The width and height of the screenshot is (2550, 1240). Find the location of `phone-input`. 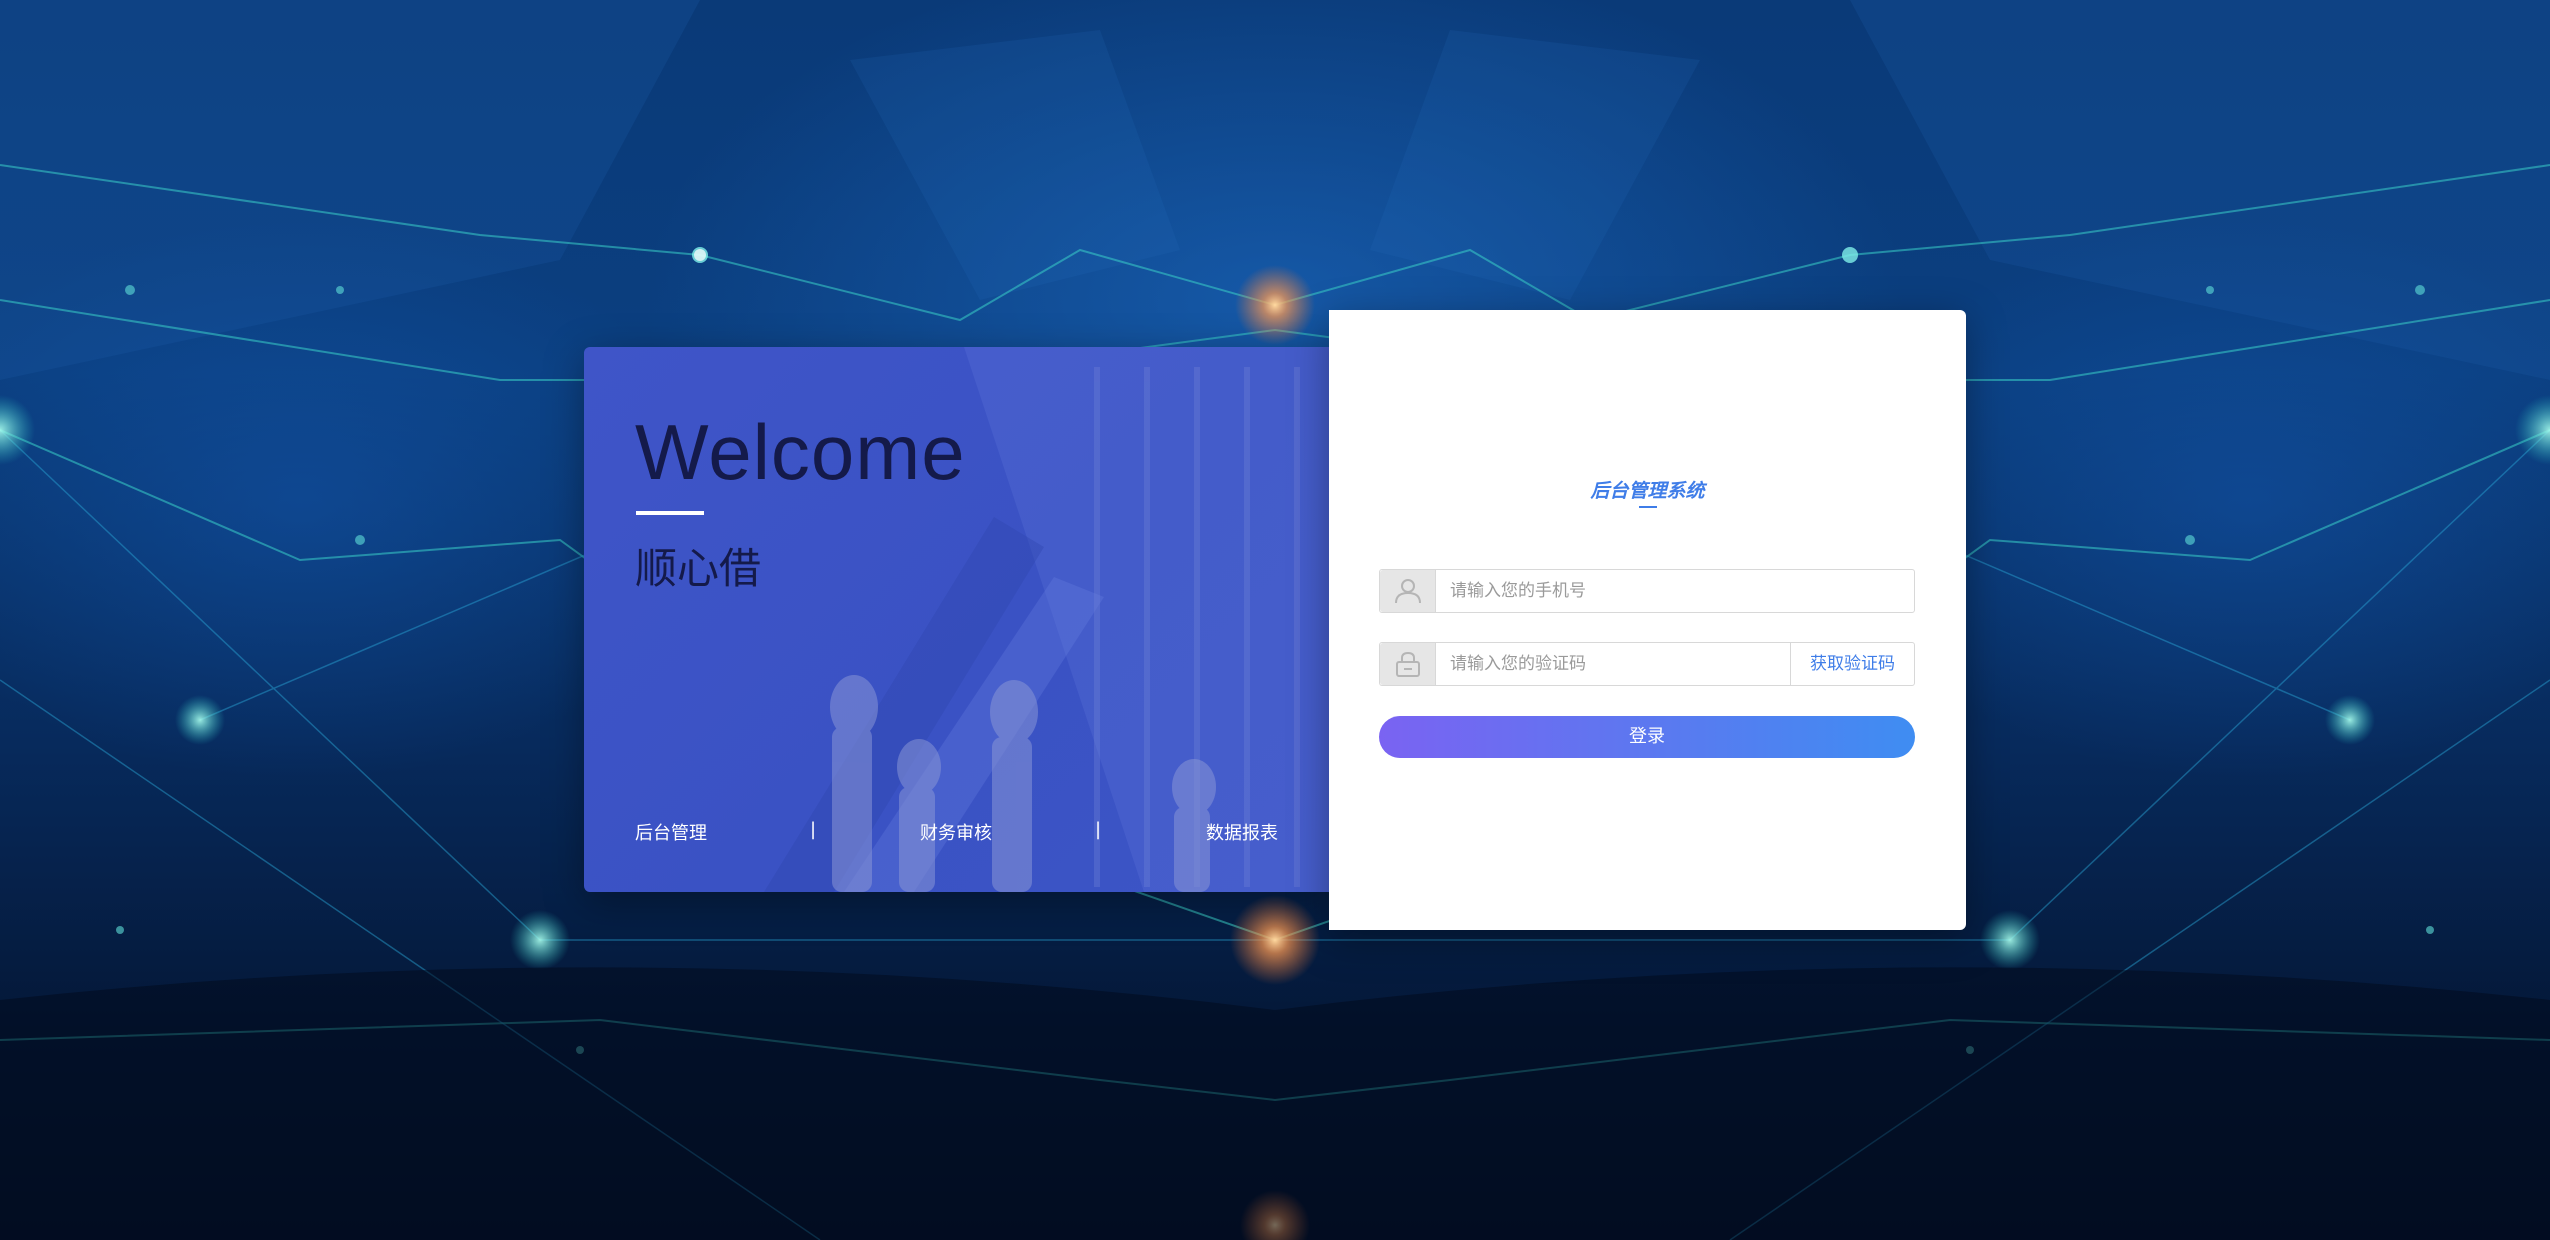

phone-input is located at coordinates (1675, 591).